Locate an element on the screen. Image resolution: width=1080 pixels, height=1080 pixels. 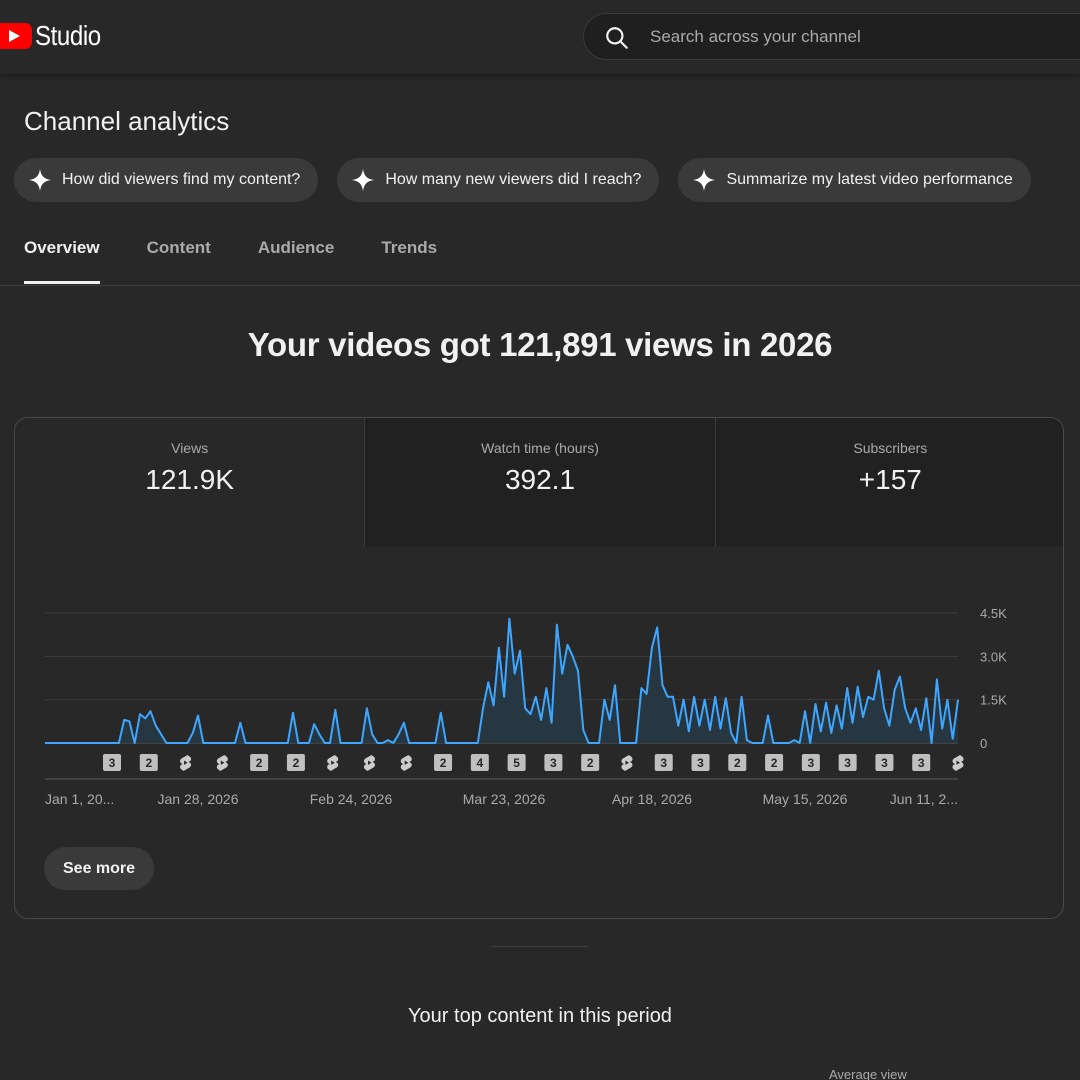
studio-logo-text: Studio is located at coordinates (68, 35).